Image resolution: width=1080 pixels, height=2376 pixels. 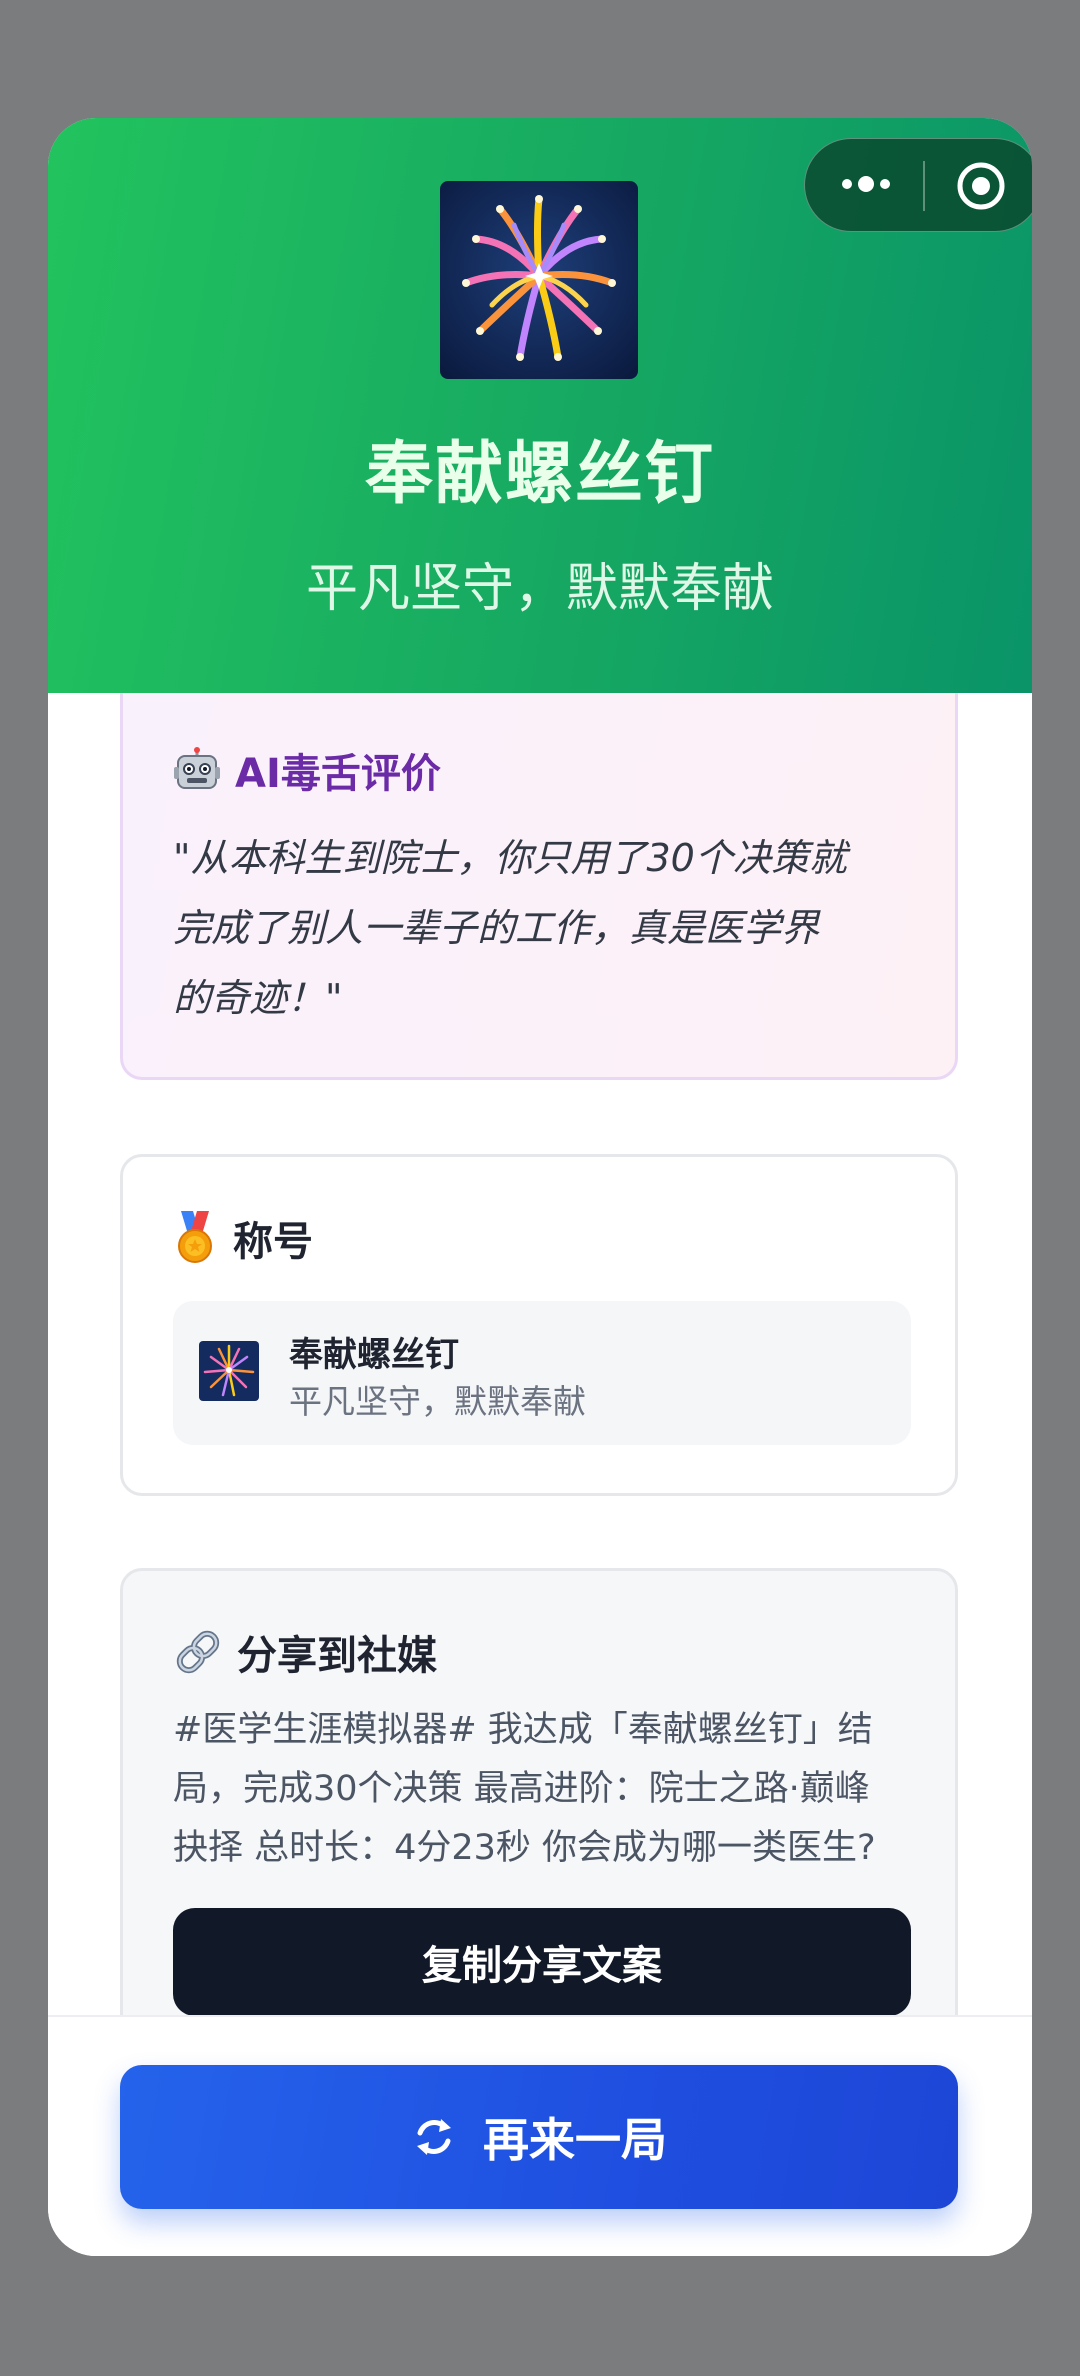 I want to click on quote-line: "从本科生到院士，你只用了30个决策就, so click(x=510, y=858).